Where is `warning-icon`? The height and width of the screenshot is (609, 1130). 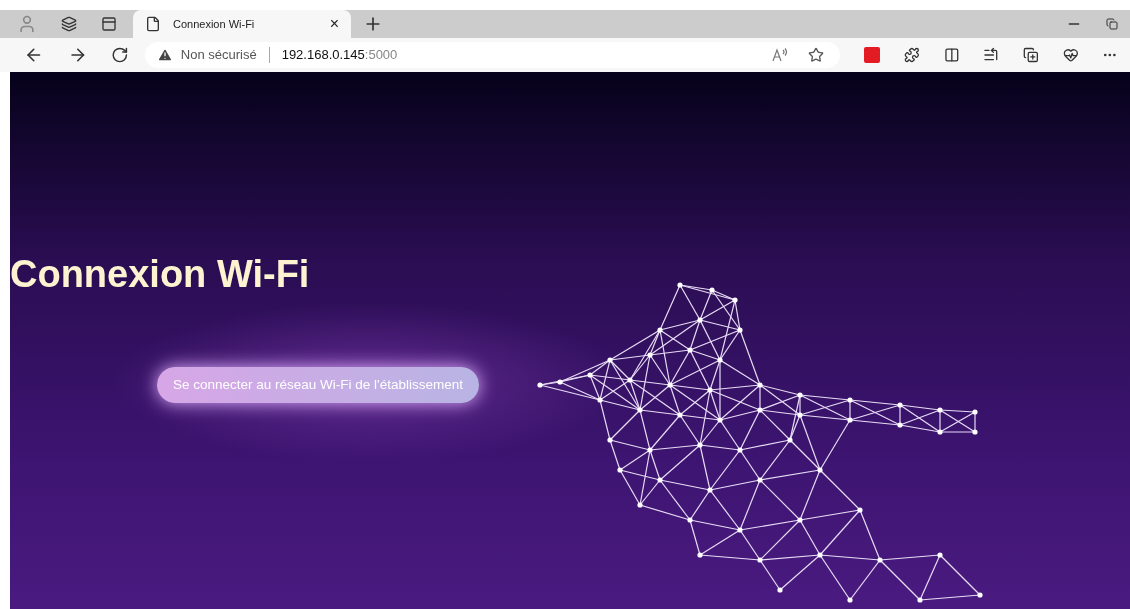
warning-icon is located at coordinates (164, 55).